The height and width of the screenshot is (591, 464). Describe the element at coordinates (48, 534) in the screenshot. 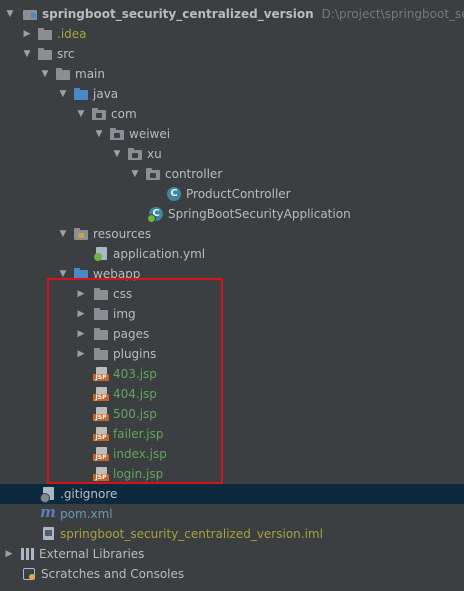

I see `module-file-icon` at that location.